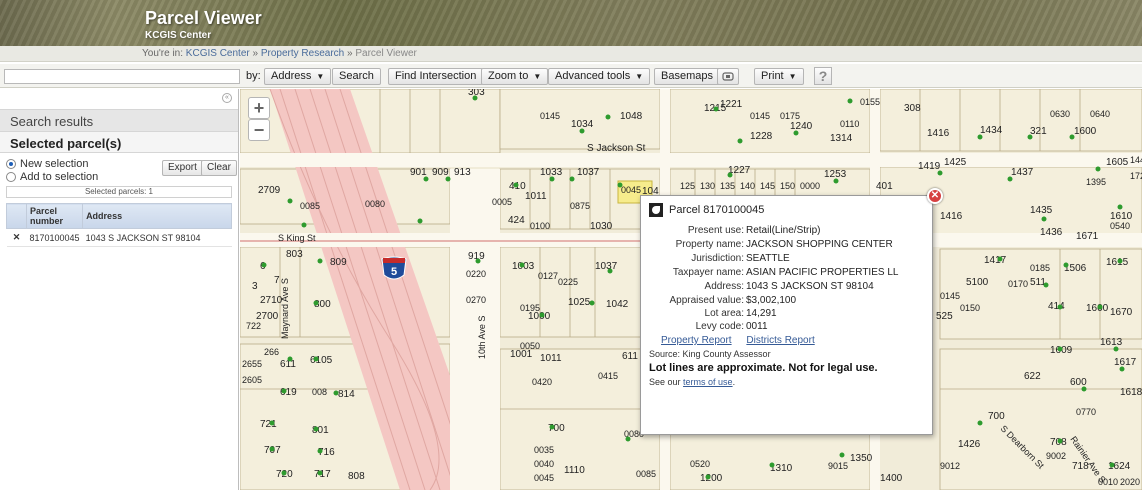 This screenshot has width=1142, height=490. I want to click on parcel-label: 308, so click(912, 108).